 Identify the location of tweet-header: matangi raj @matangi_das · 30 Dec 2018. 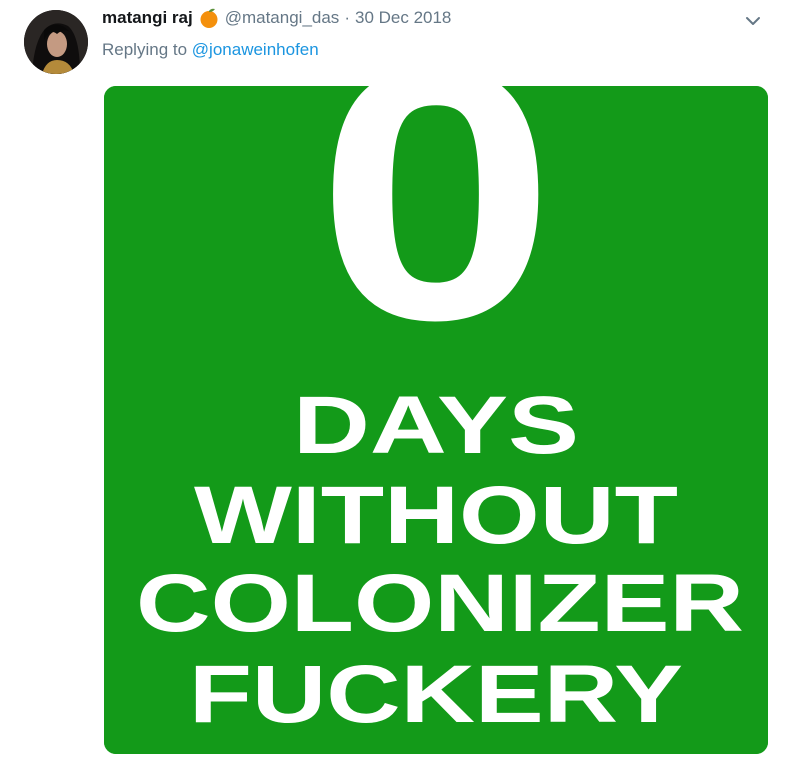
(276, 18).